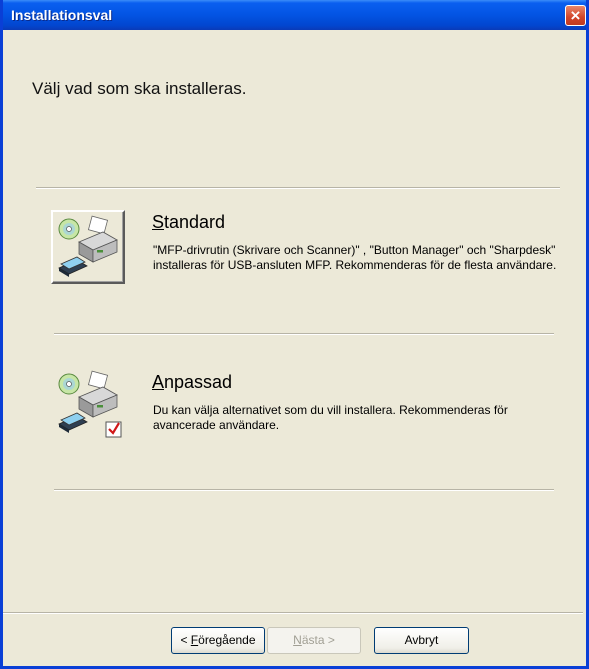  I want to click on cancel-button: Avbryt, so click(421, 640).